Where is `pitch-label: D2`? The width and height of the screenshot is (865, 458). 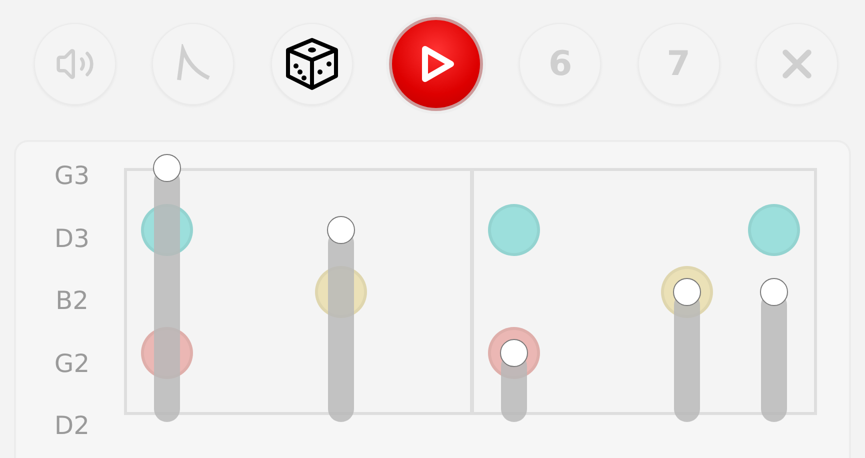
pitch-label: D2 is located at coordinates (72, 426).